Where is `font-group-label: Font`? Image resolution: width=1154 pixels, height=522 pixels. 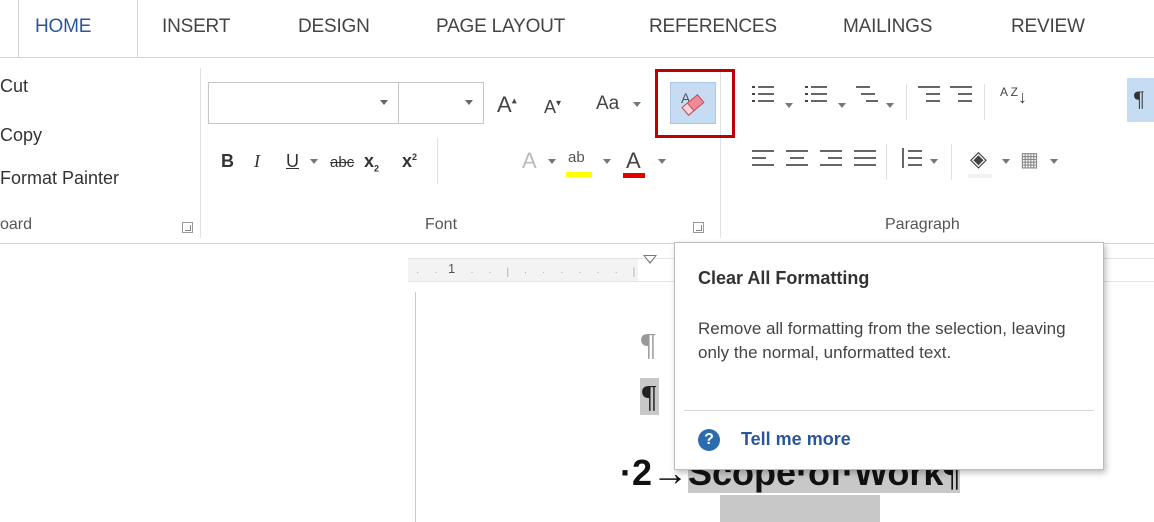 font-group-label: Font is located at coordinates (441, 224).